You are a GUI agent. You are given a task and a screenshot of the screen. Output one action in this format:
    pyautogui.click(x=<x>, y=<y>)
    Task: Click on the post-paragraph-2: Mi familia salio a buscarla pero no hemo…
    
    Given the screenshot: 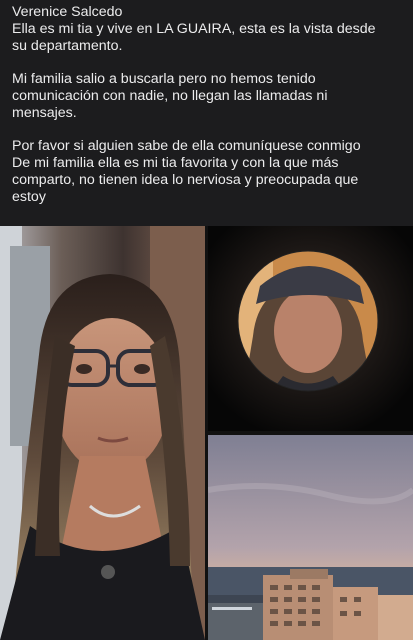 What is the action you would take?
    pyautogui.click(x=170, y=96)
    